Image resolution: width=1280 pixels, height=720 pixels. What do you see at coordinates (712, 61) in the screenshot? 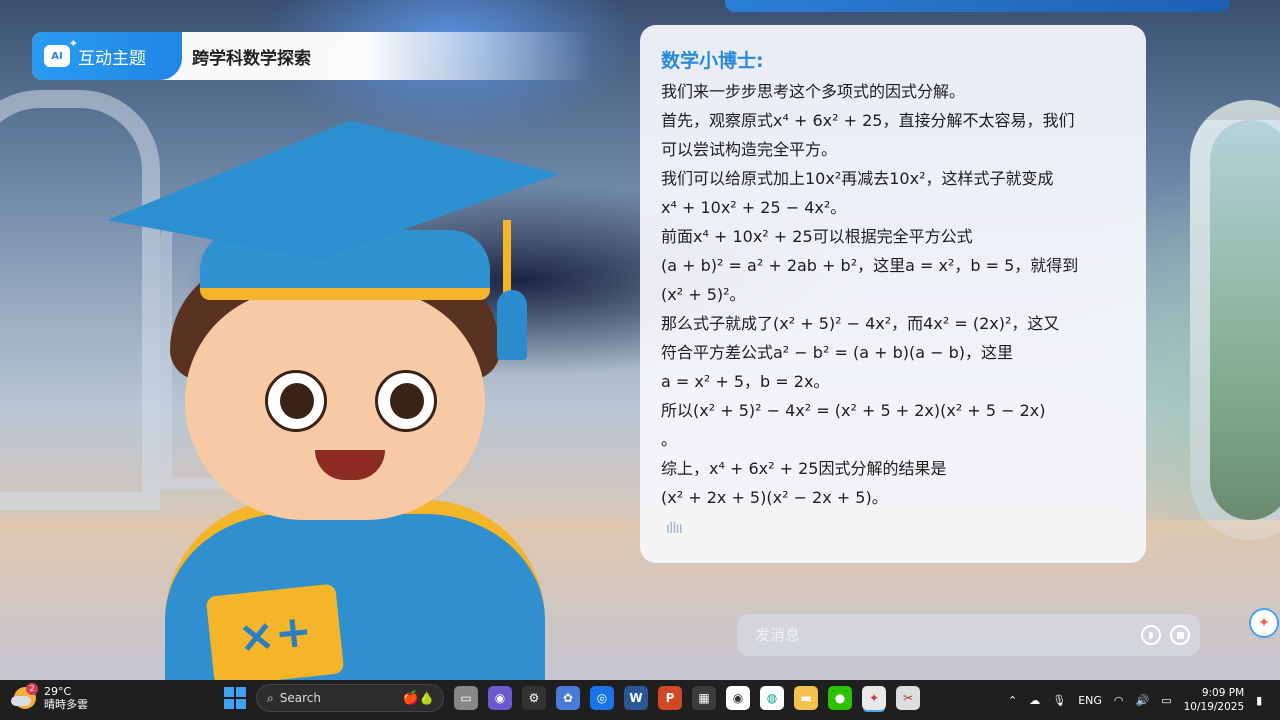
I see `assistant-name: 数学小博士:` at bounding box center [712, 61].